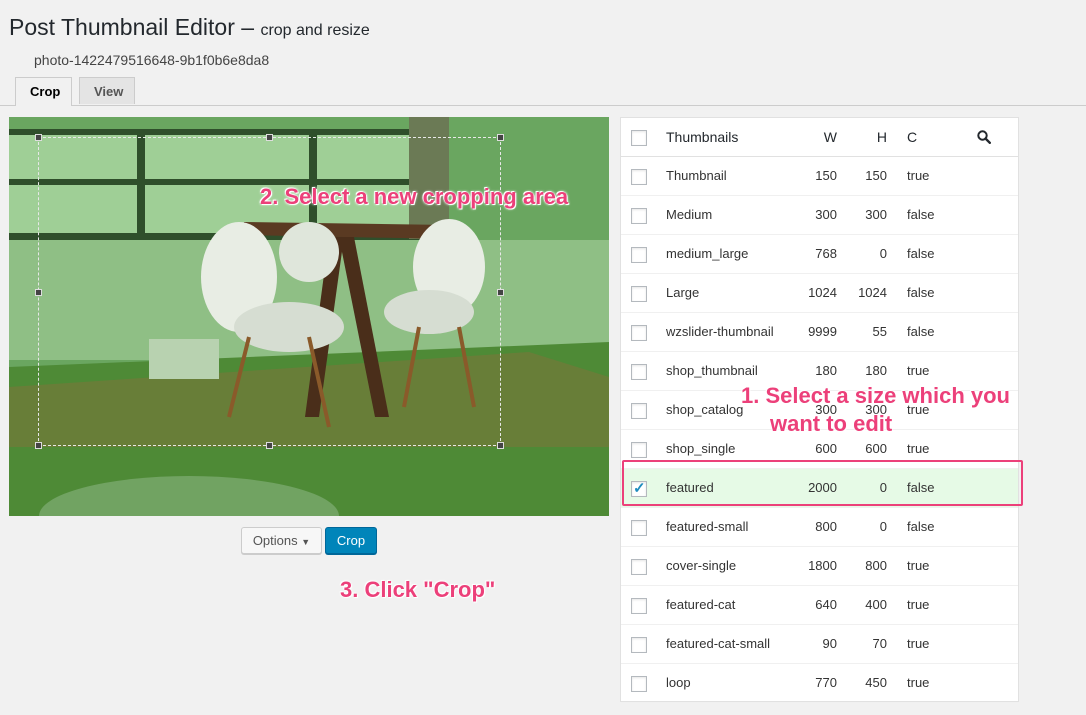 This screenshot has width=1086, height=715. I want to click on table-row: featured-small 800 0 false, so click(819, 527).